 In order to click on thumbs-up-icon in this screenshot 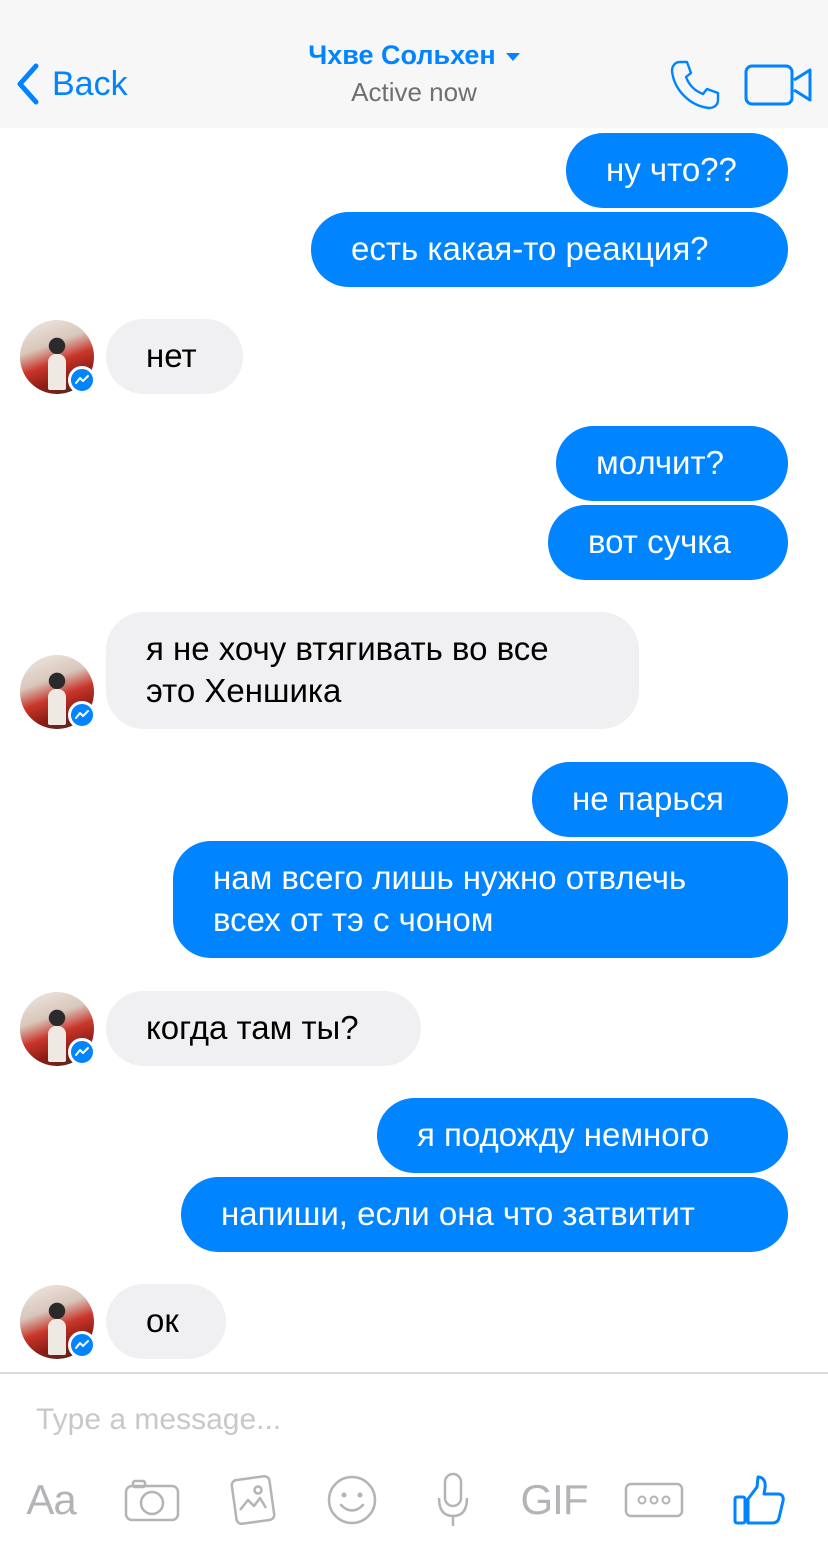, I will do `click(759, 1500)`.